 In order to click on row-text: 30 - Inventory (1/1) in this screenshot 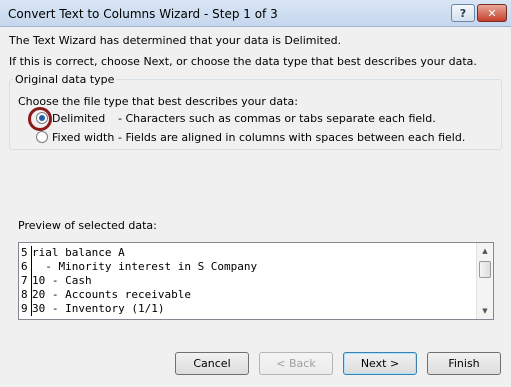, I will do `click(98, 308)`.